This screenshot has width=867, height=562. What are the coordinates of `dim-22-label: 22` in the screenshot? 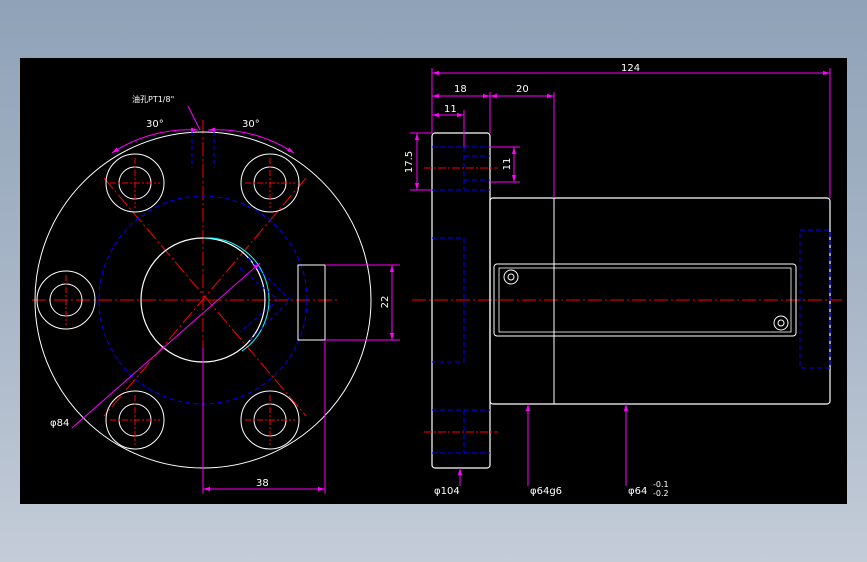 It's located at (385, 302).